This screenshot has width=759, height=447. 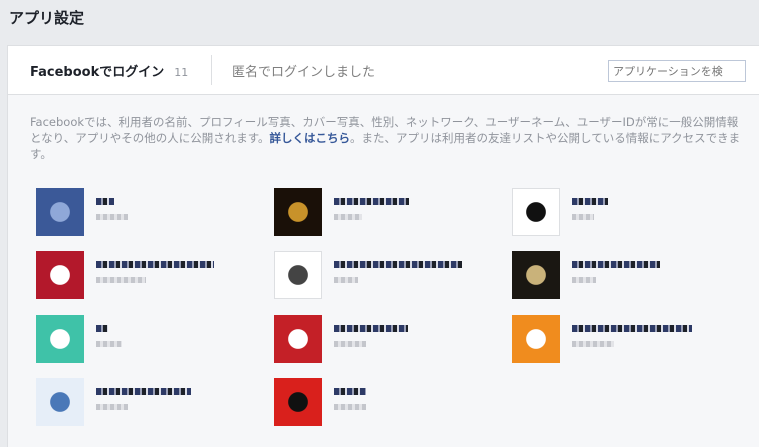 I want to click on tab-facebook-login-count: 11, so click(x=181, y=72).